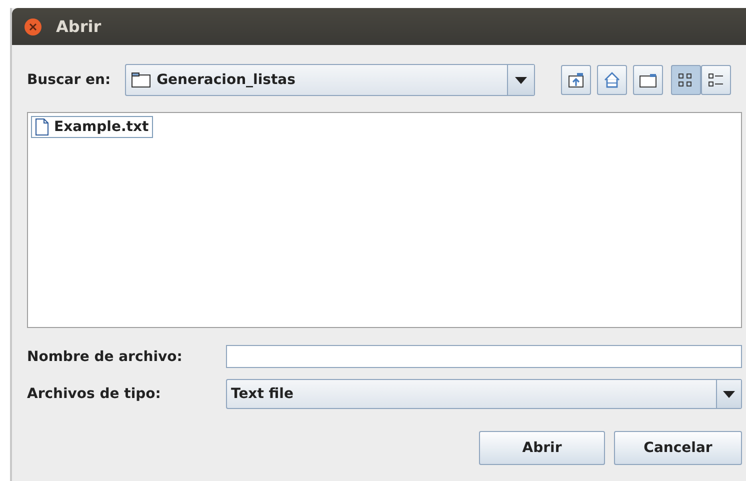 This screenshot has height=481, width=746. I want to click on file-item: Example.txt, so click(92, 127).